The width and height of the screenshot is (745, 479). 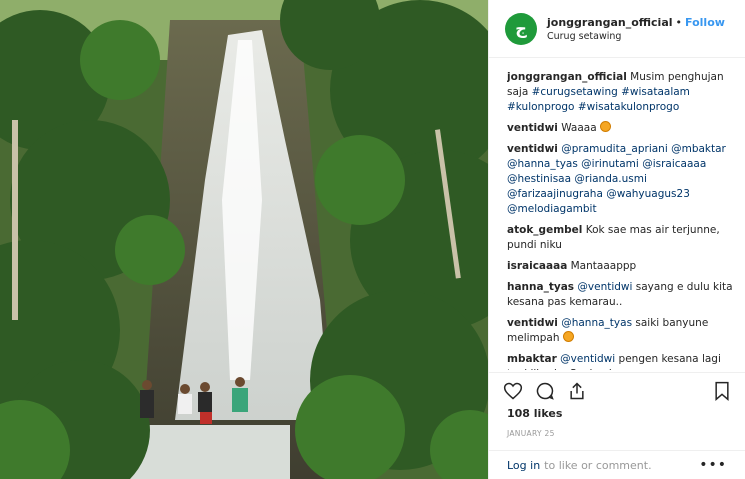 What do you see at coordinates (523, 465) in the screenshot?
I see `login-link: Log in` at bounding box center [523, 465].